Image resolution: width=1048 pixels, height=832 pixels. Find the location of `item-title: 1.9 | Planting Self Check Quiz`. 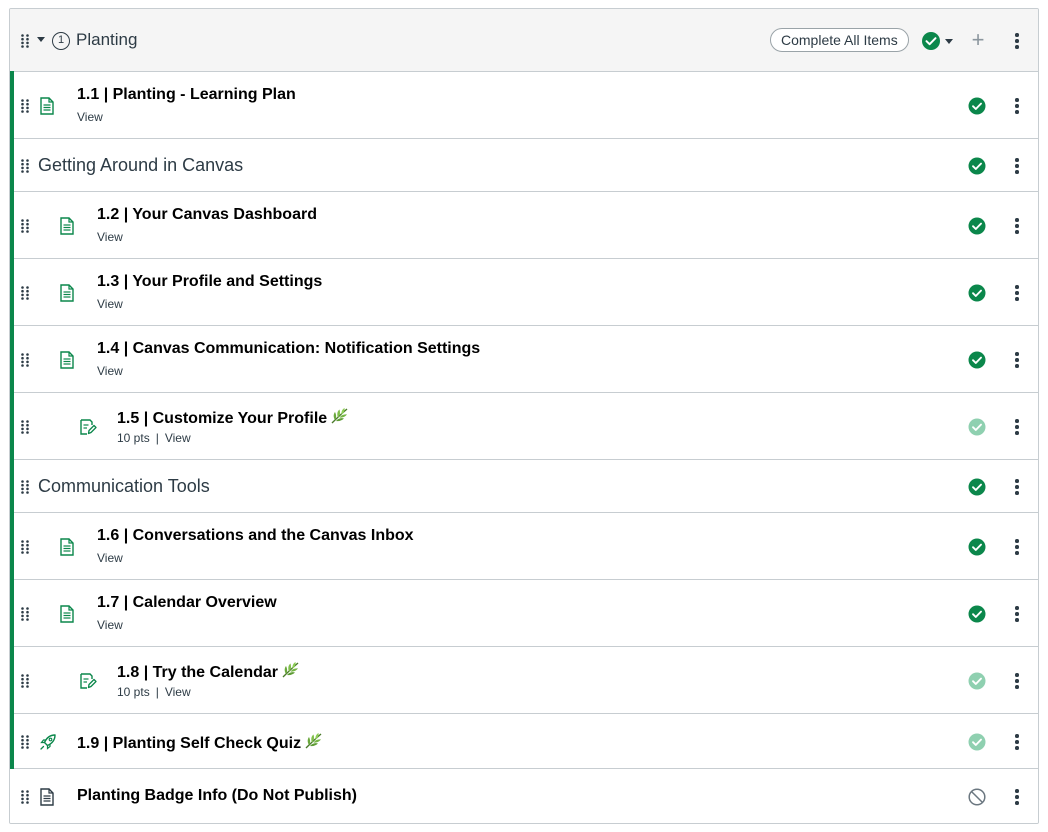

item-title: 1.9 | Planting Self Check Quiz is located at coordinates (200, 742).